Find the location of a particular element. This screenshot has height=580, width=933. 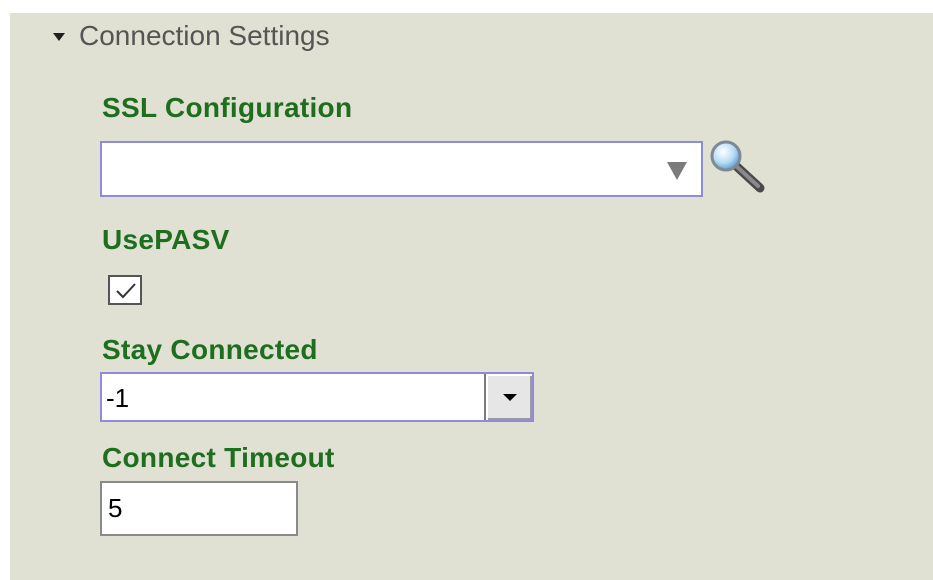

chevron-down-icon is located at coordinates (510, 397).